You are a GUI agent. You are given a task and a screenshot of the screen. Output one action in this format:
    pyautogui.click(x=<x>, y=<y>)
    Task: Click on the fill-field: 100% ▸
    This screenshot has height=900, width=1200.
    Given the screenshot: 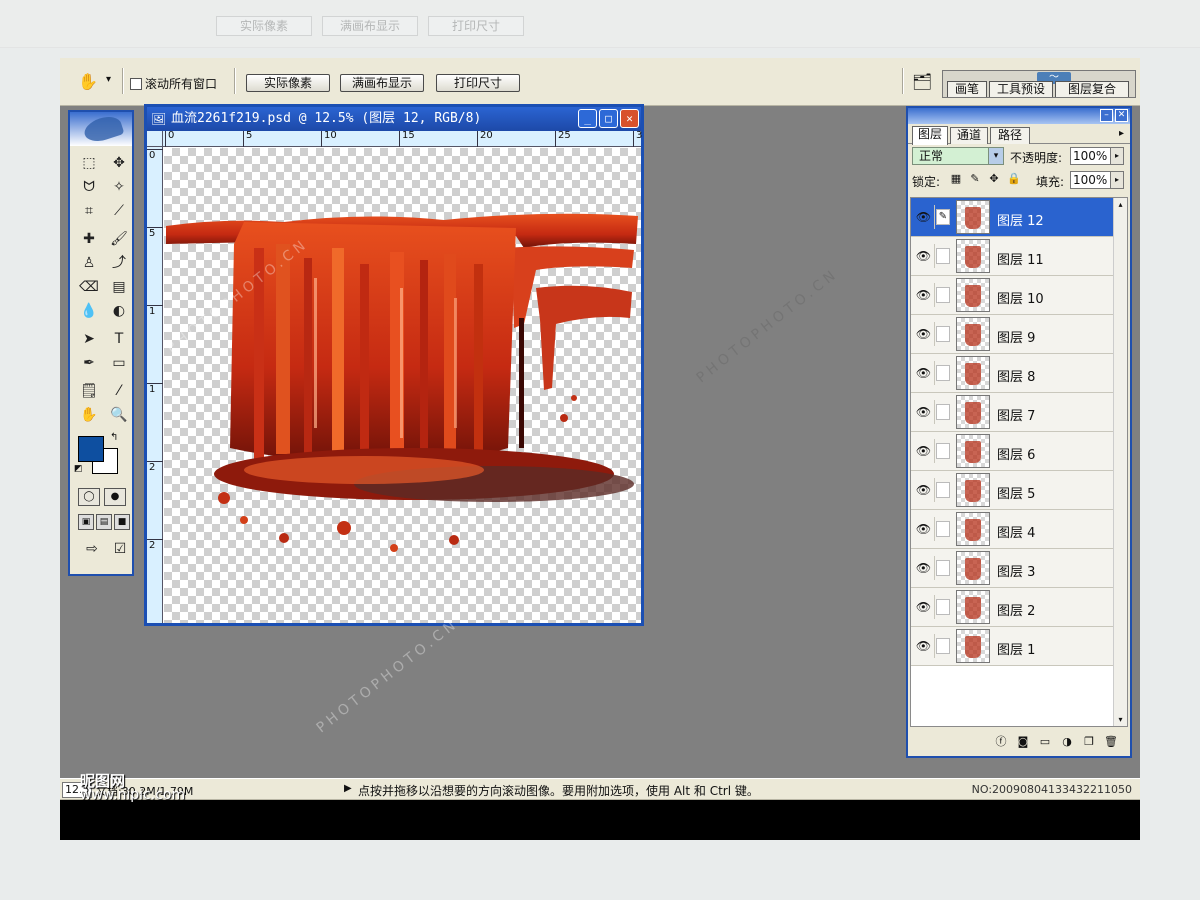 What is the action you would take?
    pyautogui.click(x=1097, y=180)
    